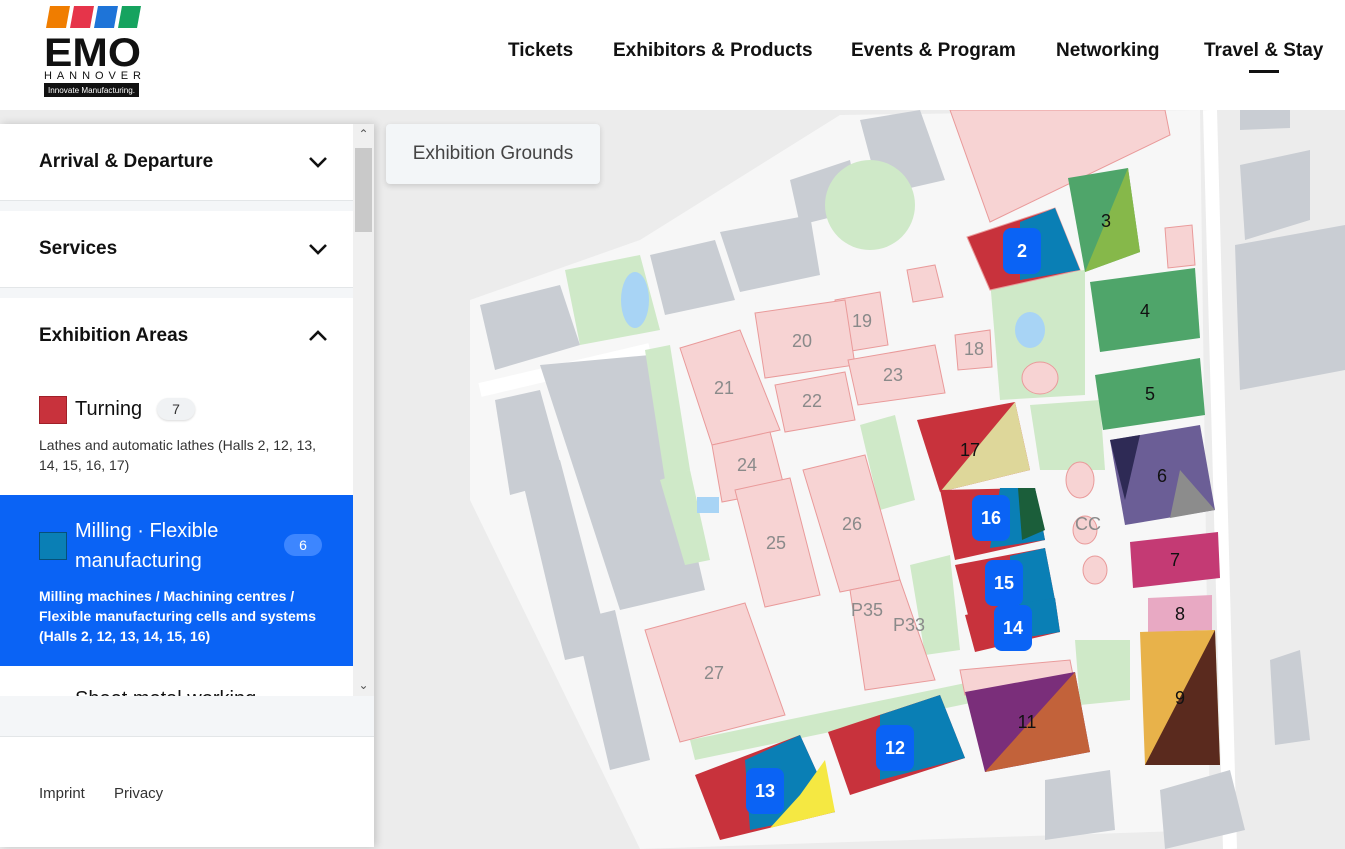  I want to click on accordion-exhibition-areas: Exhibition Areas, so click(176, 336).